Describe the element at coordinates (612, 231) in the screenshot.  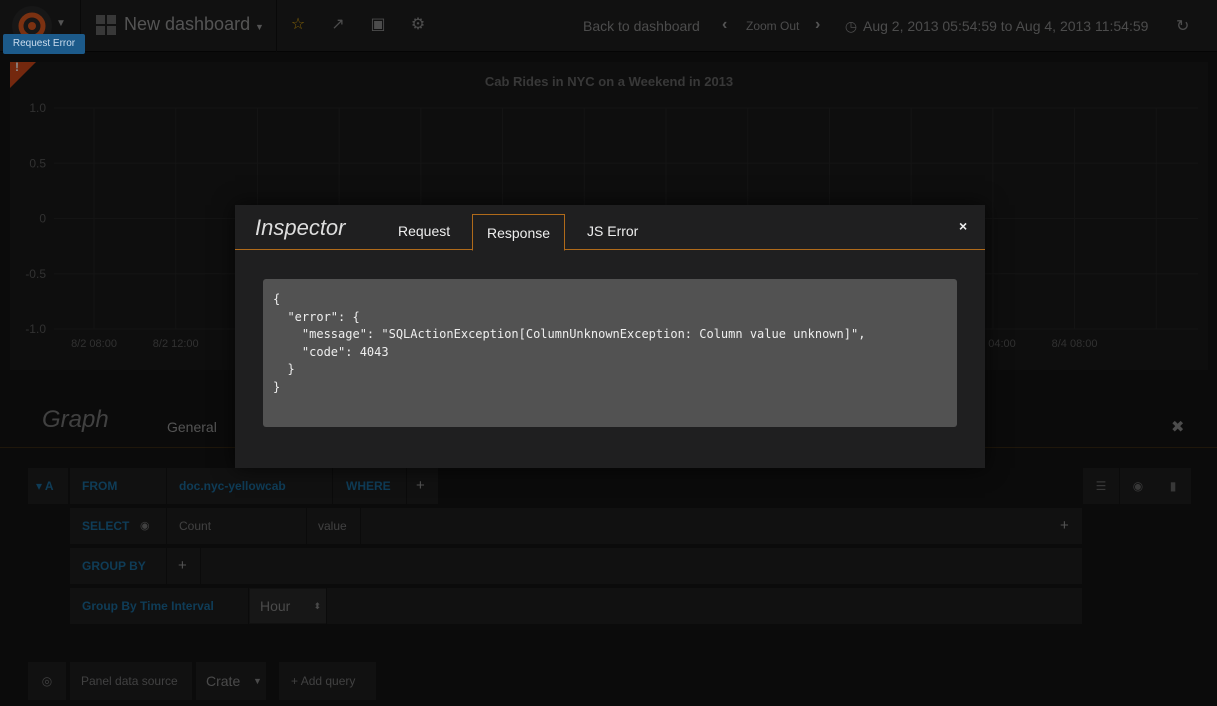
I see `tab-js-error: JS Error` at that location.